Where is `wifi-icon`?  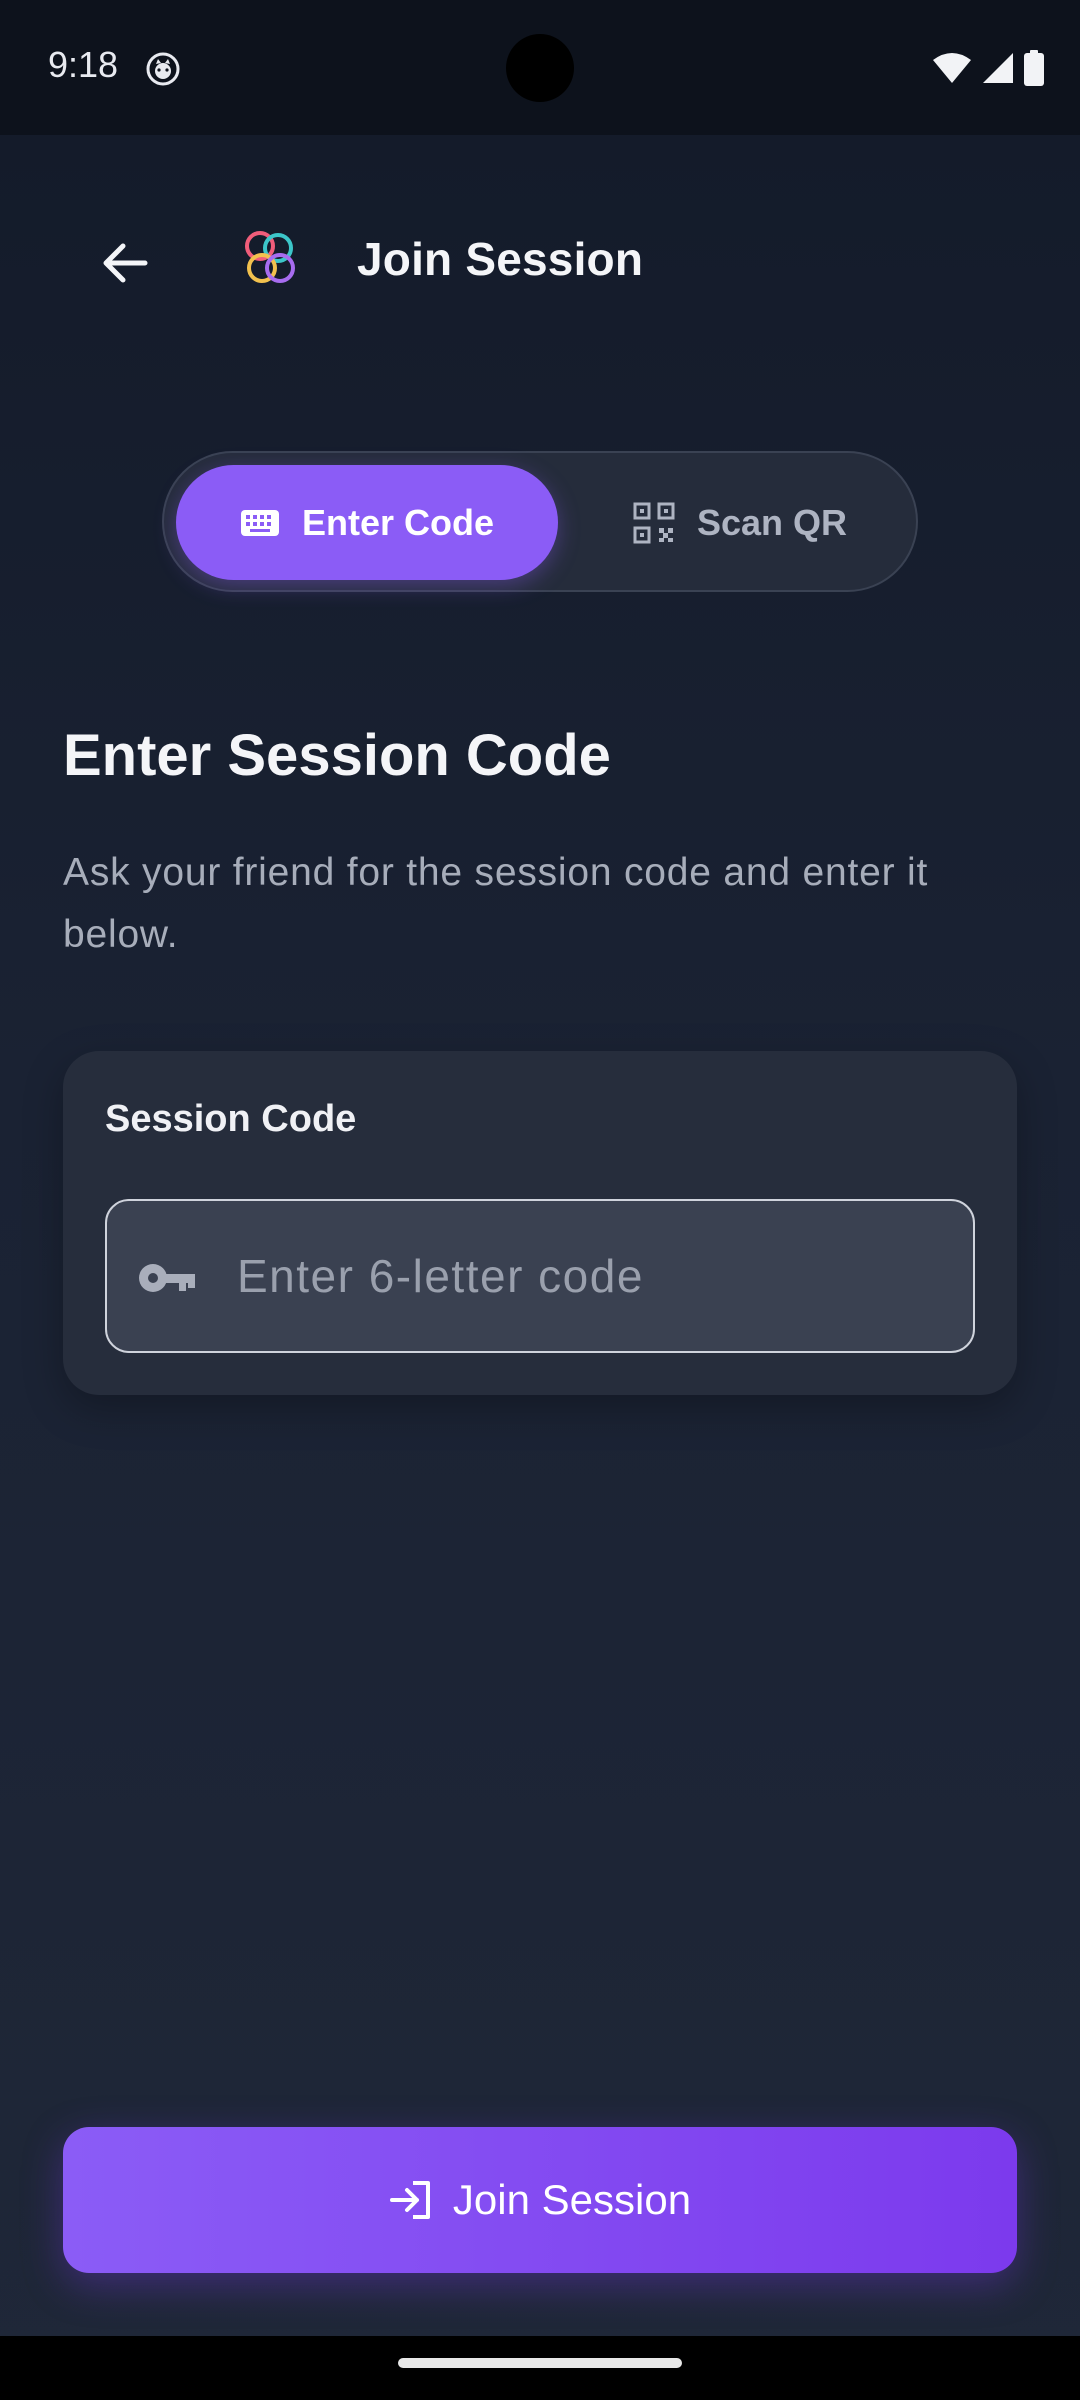
wifi-icon is located at coordinates (952, 68).